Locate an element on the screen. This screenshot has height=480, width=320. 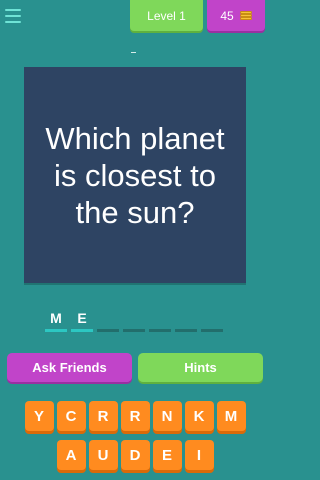
letter-key: D is located at coordinates (135, 455).